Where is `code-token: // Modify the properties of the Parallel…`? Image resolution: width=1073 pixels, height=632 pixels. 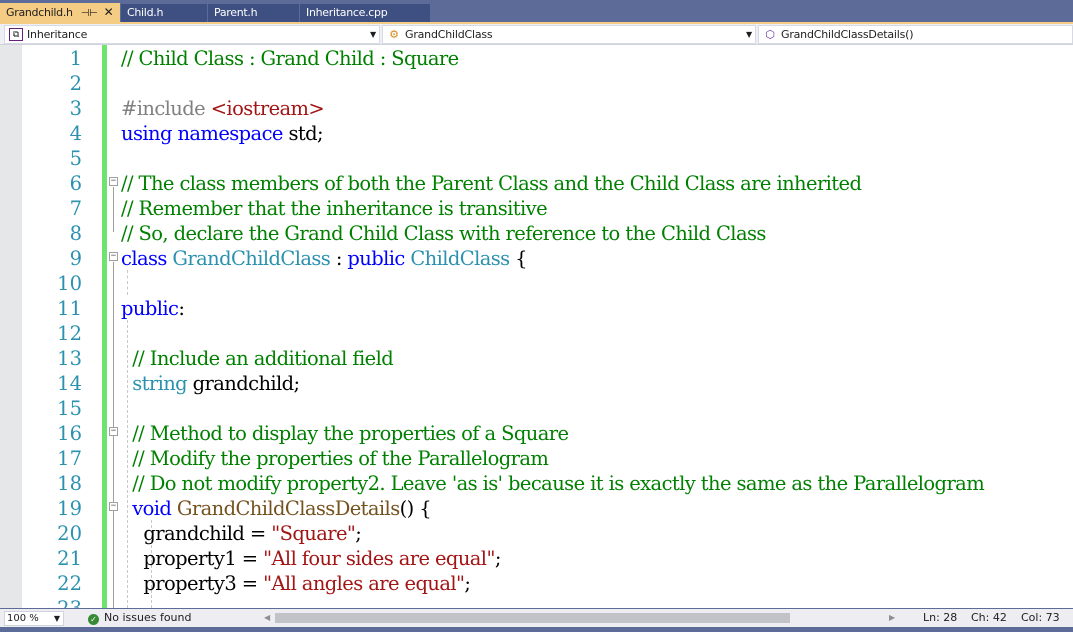
code-token: // Modify the properties of the Parallel… is located at coordinates (335, 458).